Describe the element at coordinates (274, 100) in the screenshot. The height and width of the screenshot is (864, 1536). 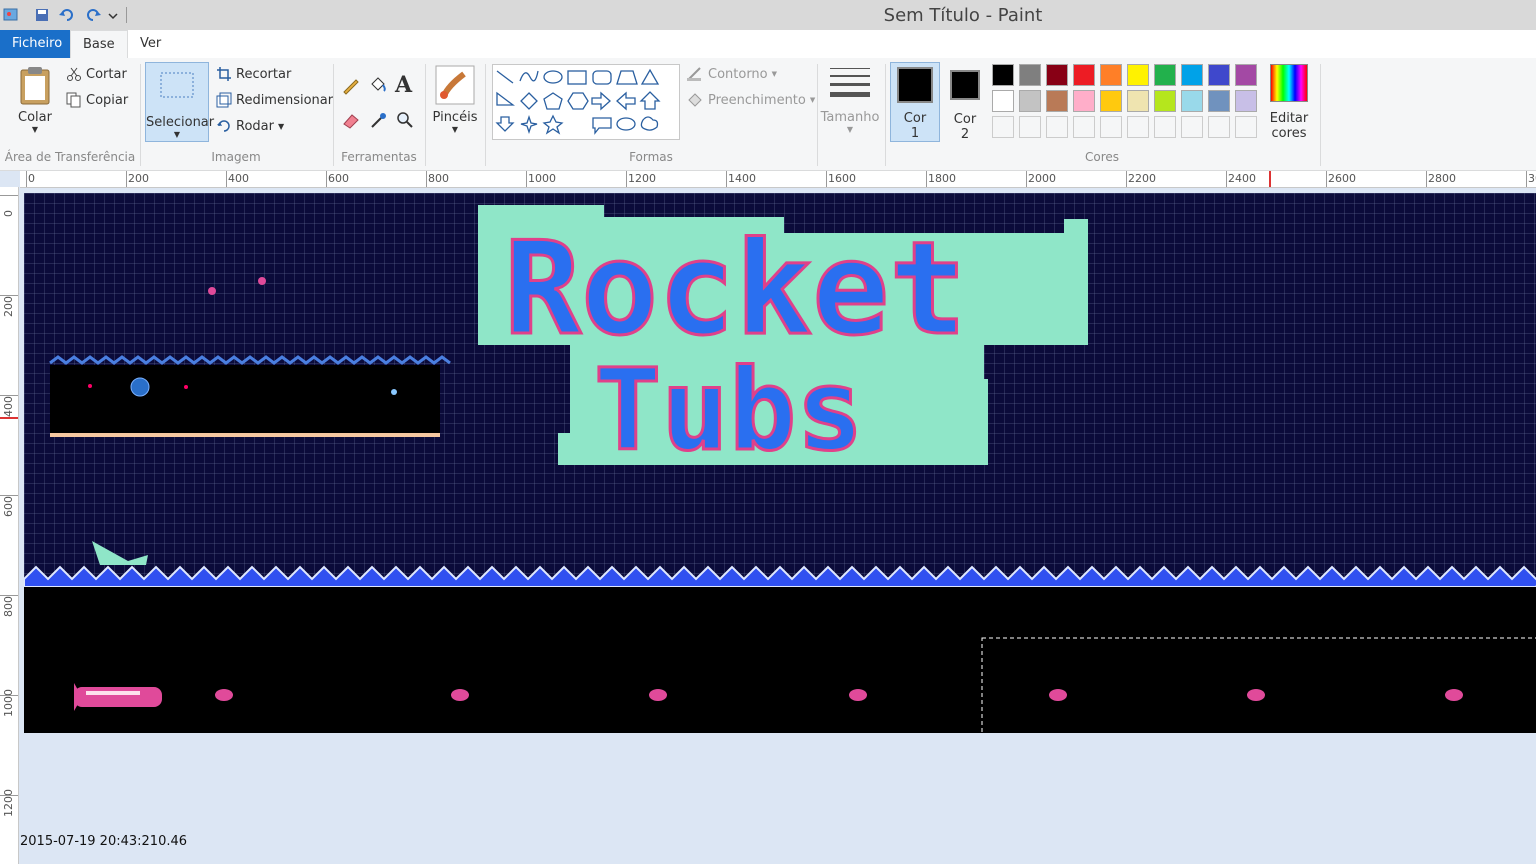
I see `resize-button: Redimensionar` at that location.